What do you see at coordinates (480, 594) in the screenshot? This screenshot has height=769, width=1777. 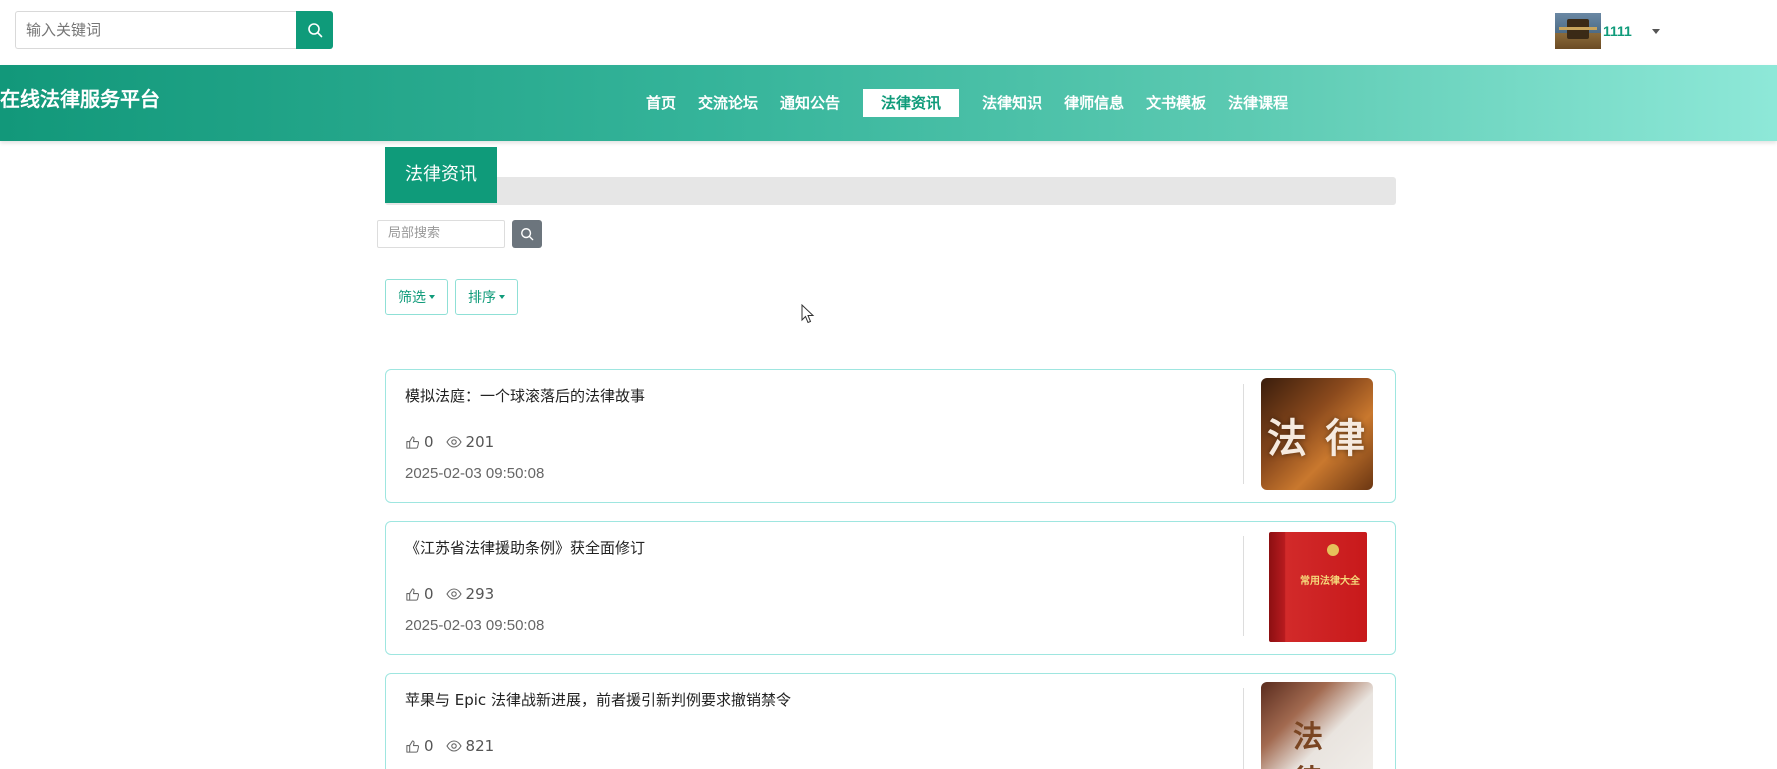 I see `view-count: 293` at bounding box center [480, 594].